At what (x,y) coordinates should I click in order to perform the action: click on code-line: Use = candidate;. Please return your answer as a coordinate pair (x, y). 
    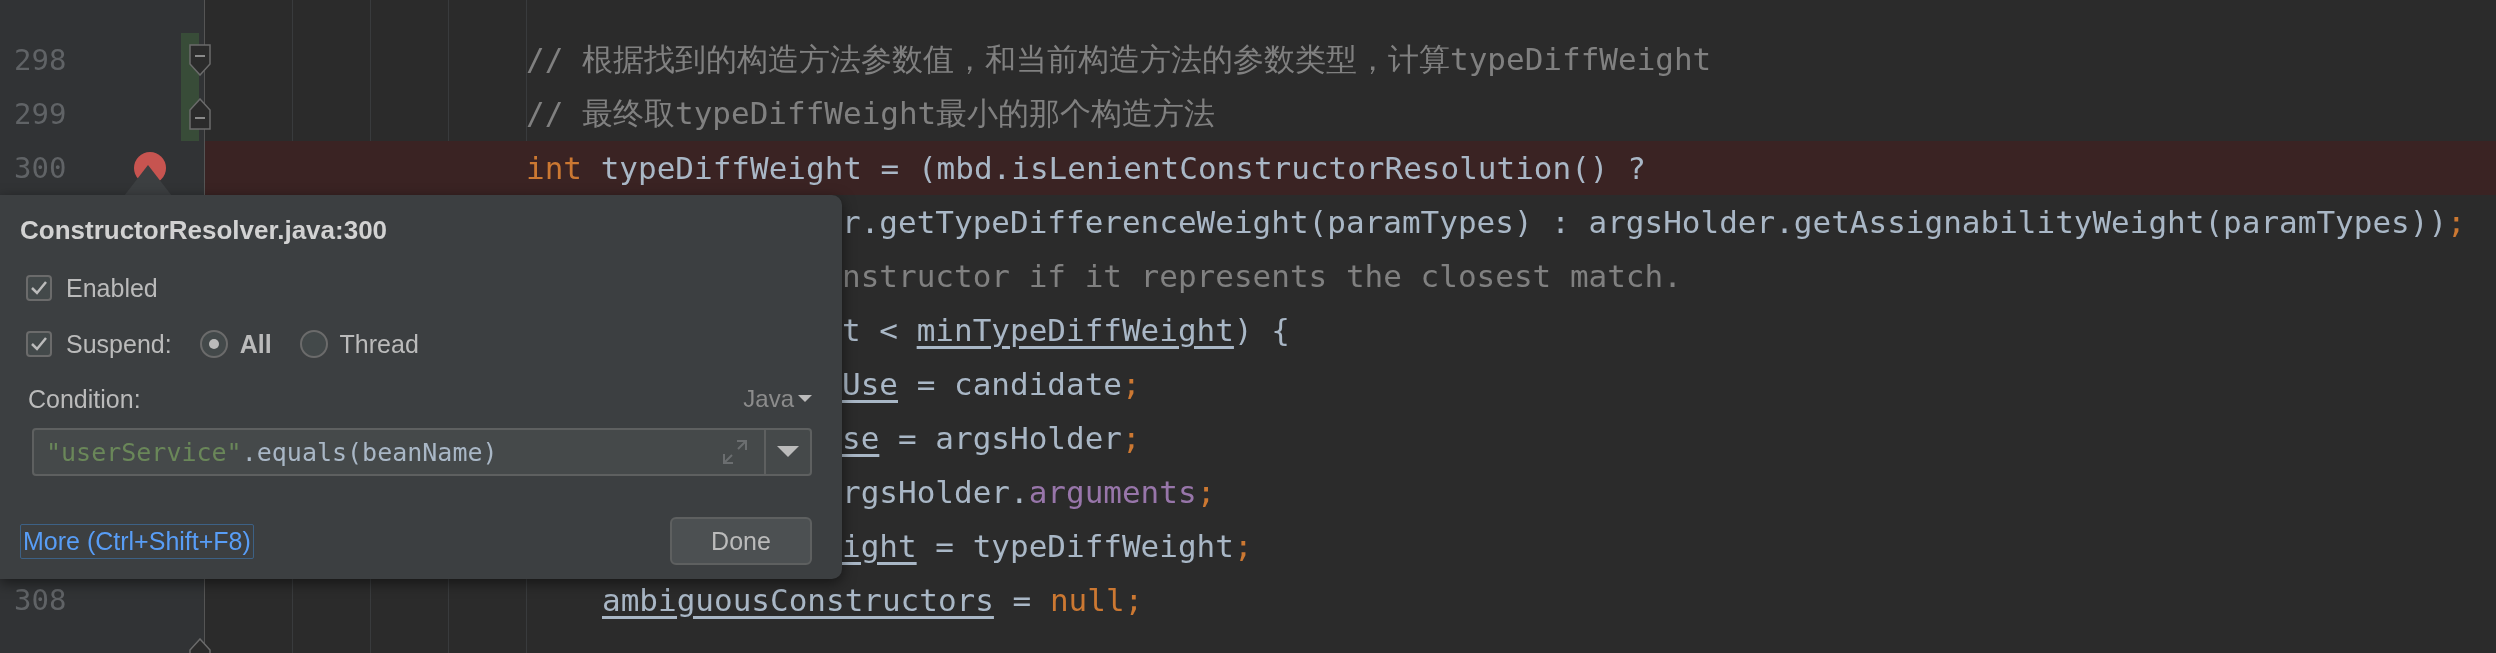
    Looking at the image, I should click on (991, 384).